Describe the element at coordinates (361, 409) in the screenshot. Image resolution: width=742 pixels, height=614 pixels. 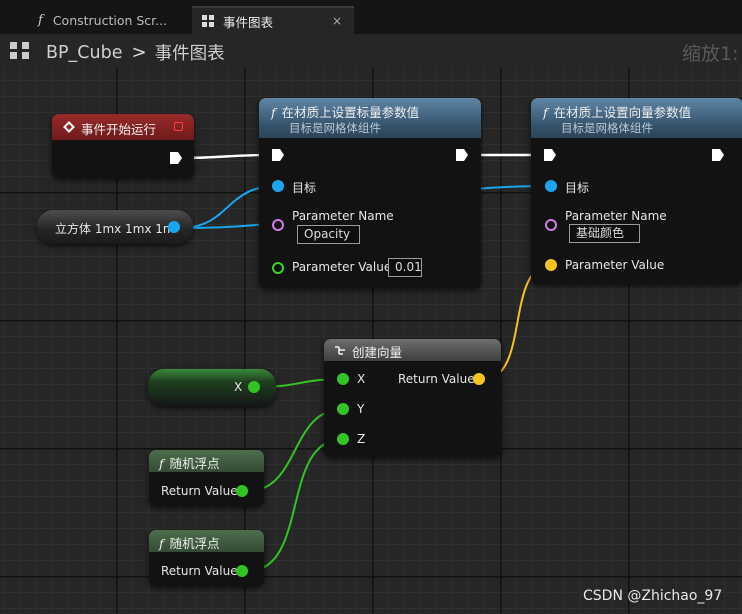
I see `y-label: Y` at that location.